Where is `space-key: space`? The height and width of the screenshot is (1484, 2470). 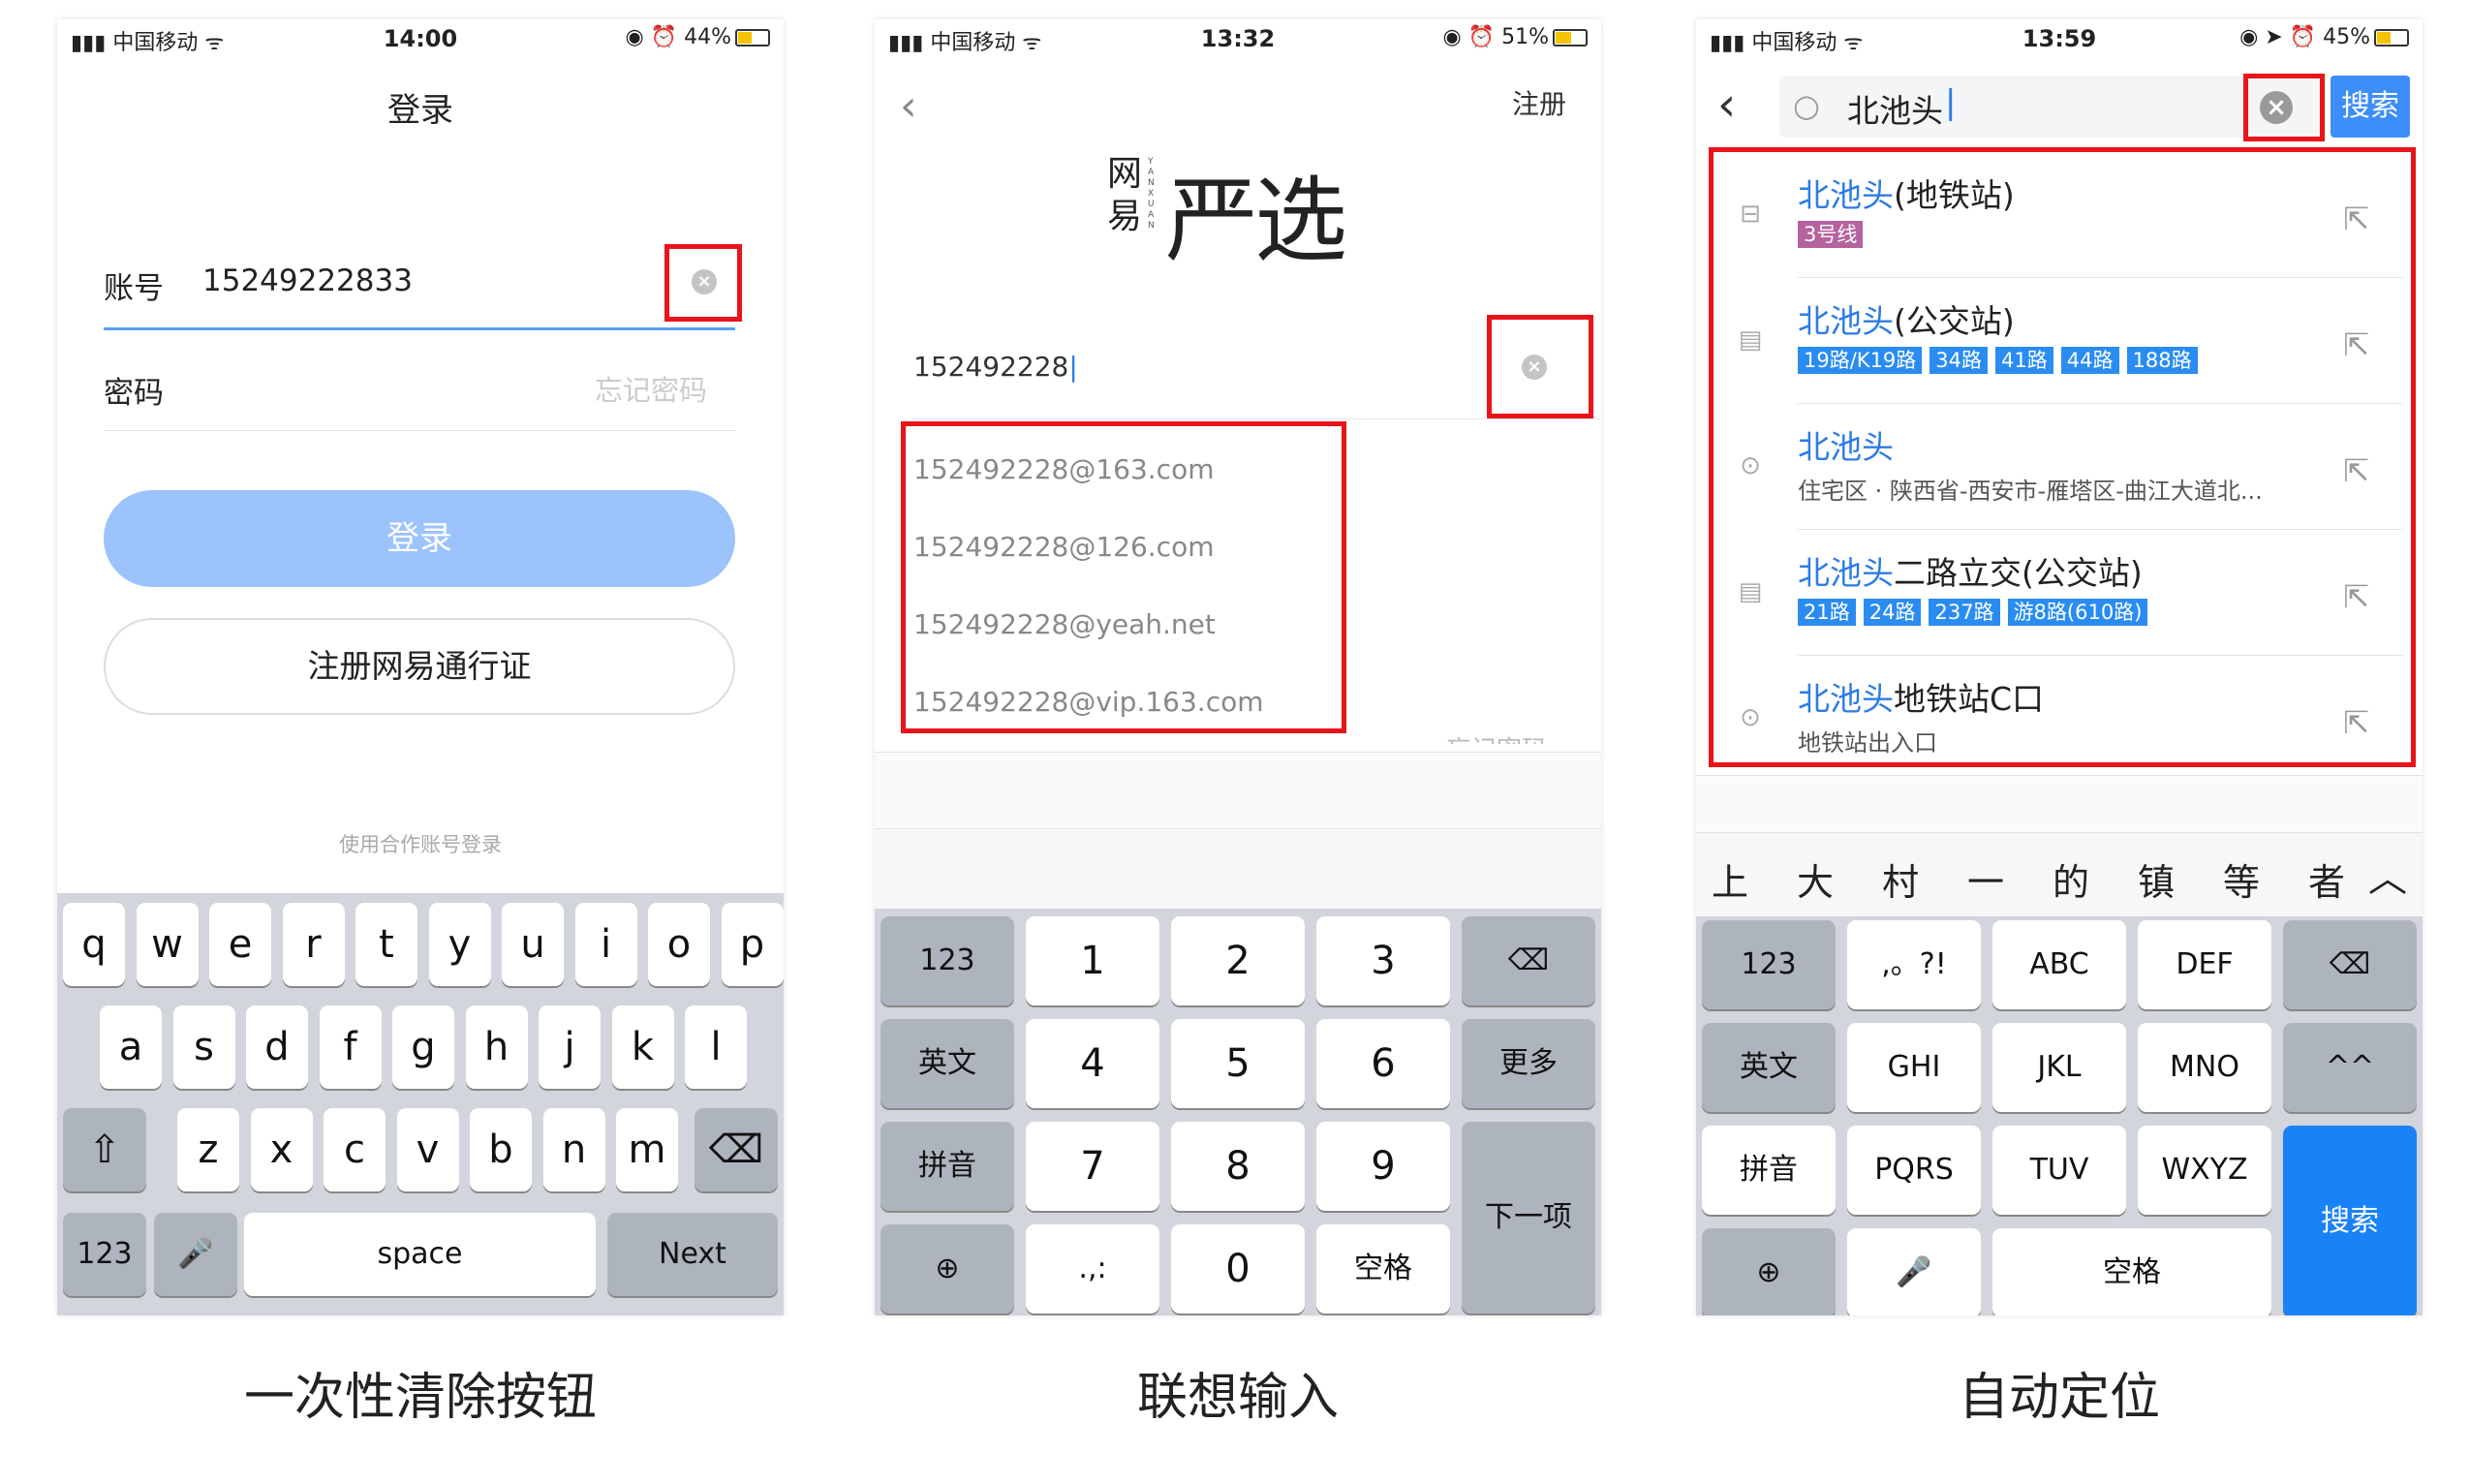
space-key: space is located at coordinates (420, 1254).